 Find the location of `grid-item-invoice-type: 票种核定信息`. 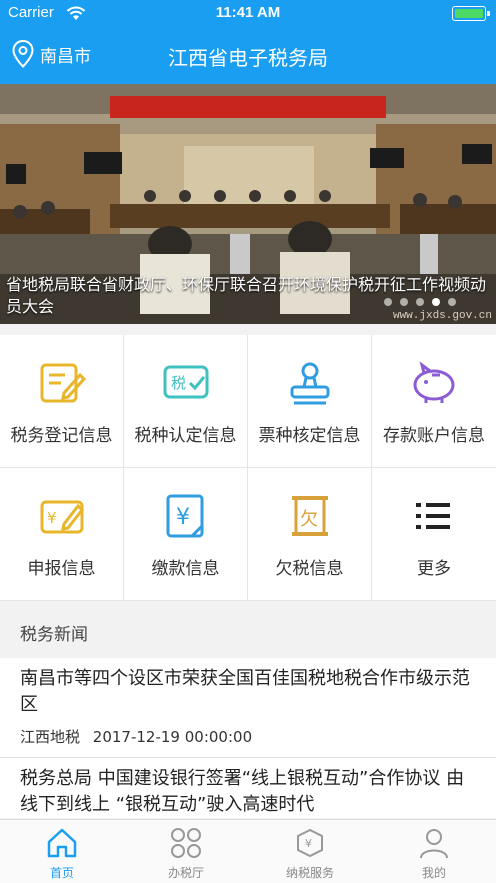

grid-item-invoice-type: 票种核定信息 is located at coordinates (310, 401).